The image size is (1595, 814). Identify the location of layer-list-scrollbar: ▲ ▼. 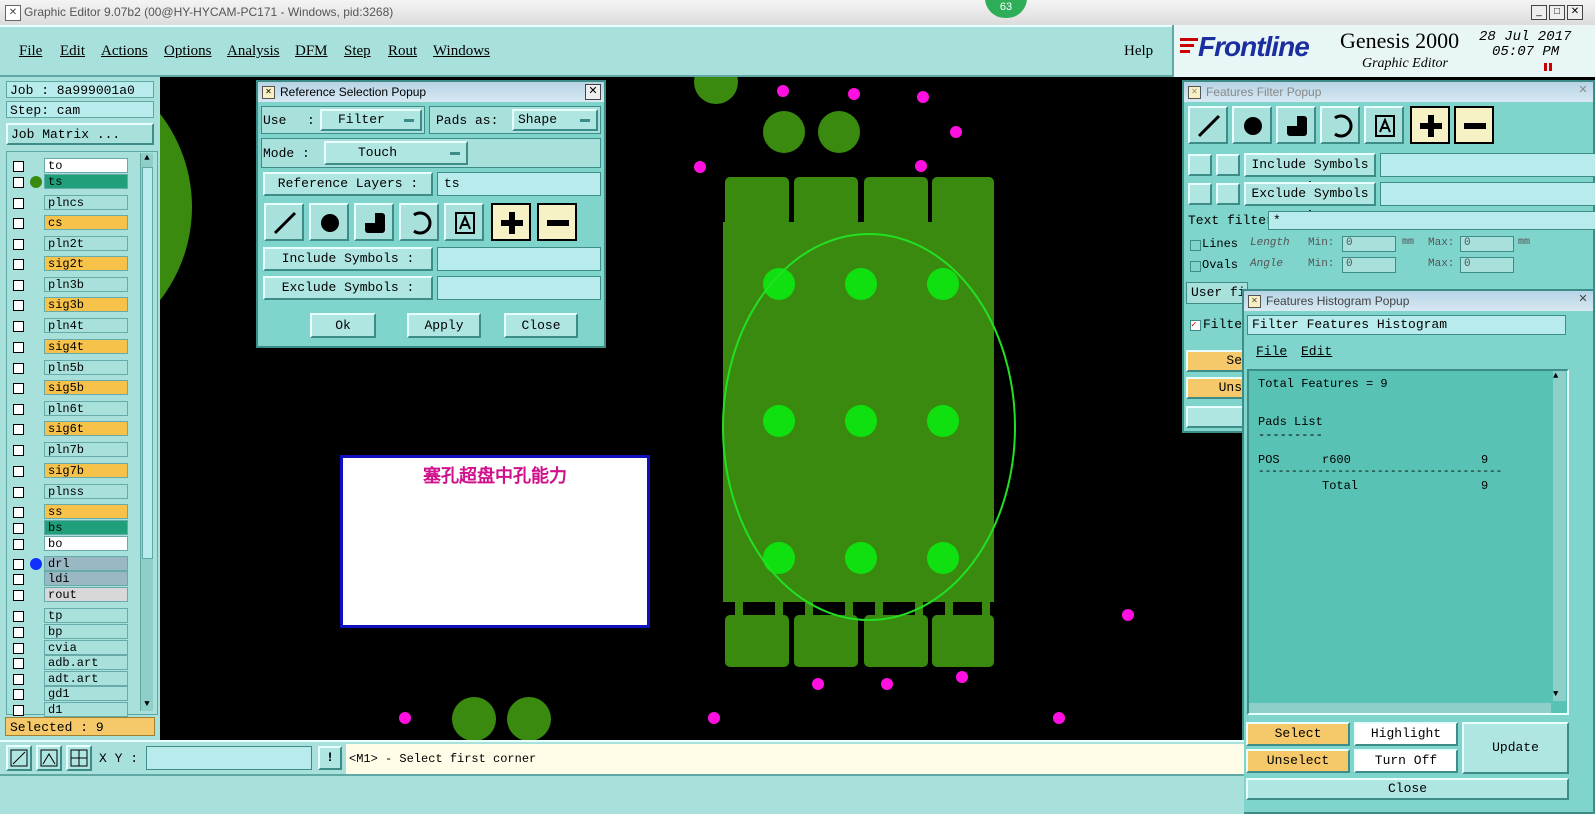
(146, 432).